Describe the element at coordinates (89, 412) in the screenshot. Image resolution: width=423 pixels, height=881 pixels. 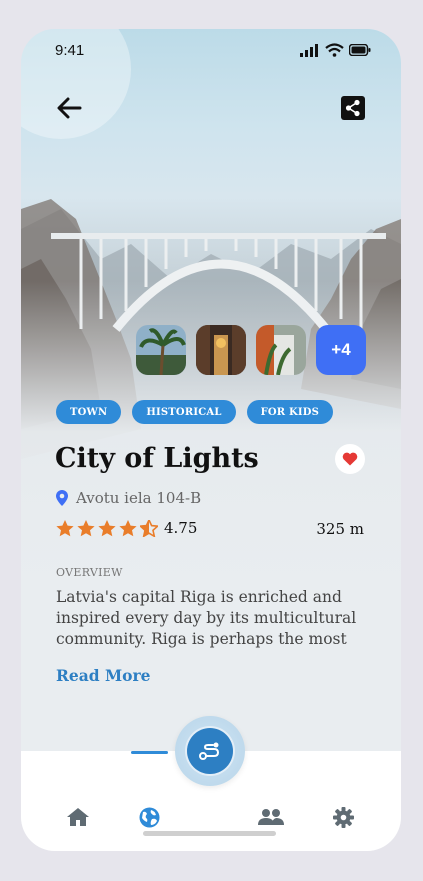
I see `tag-town: TOWN` at that location.